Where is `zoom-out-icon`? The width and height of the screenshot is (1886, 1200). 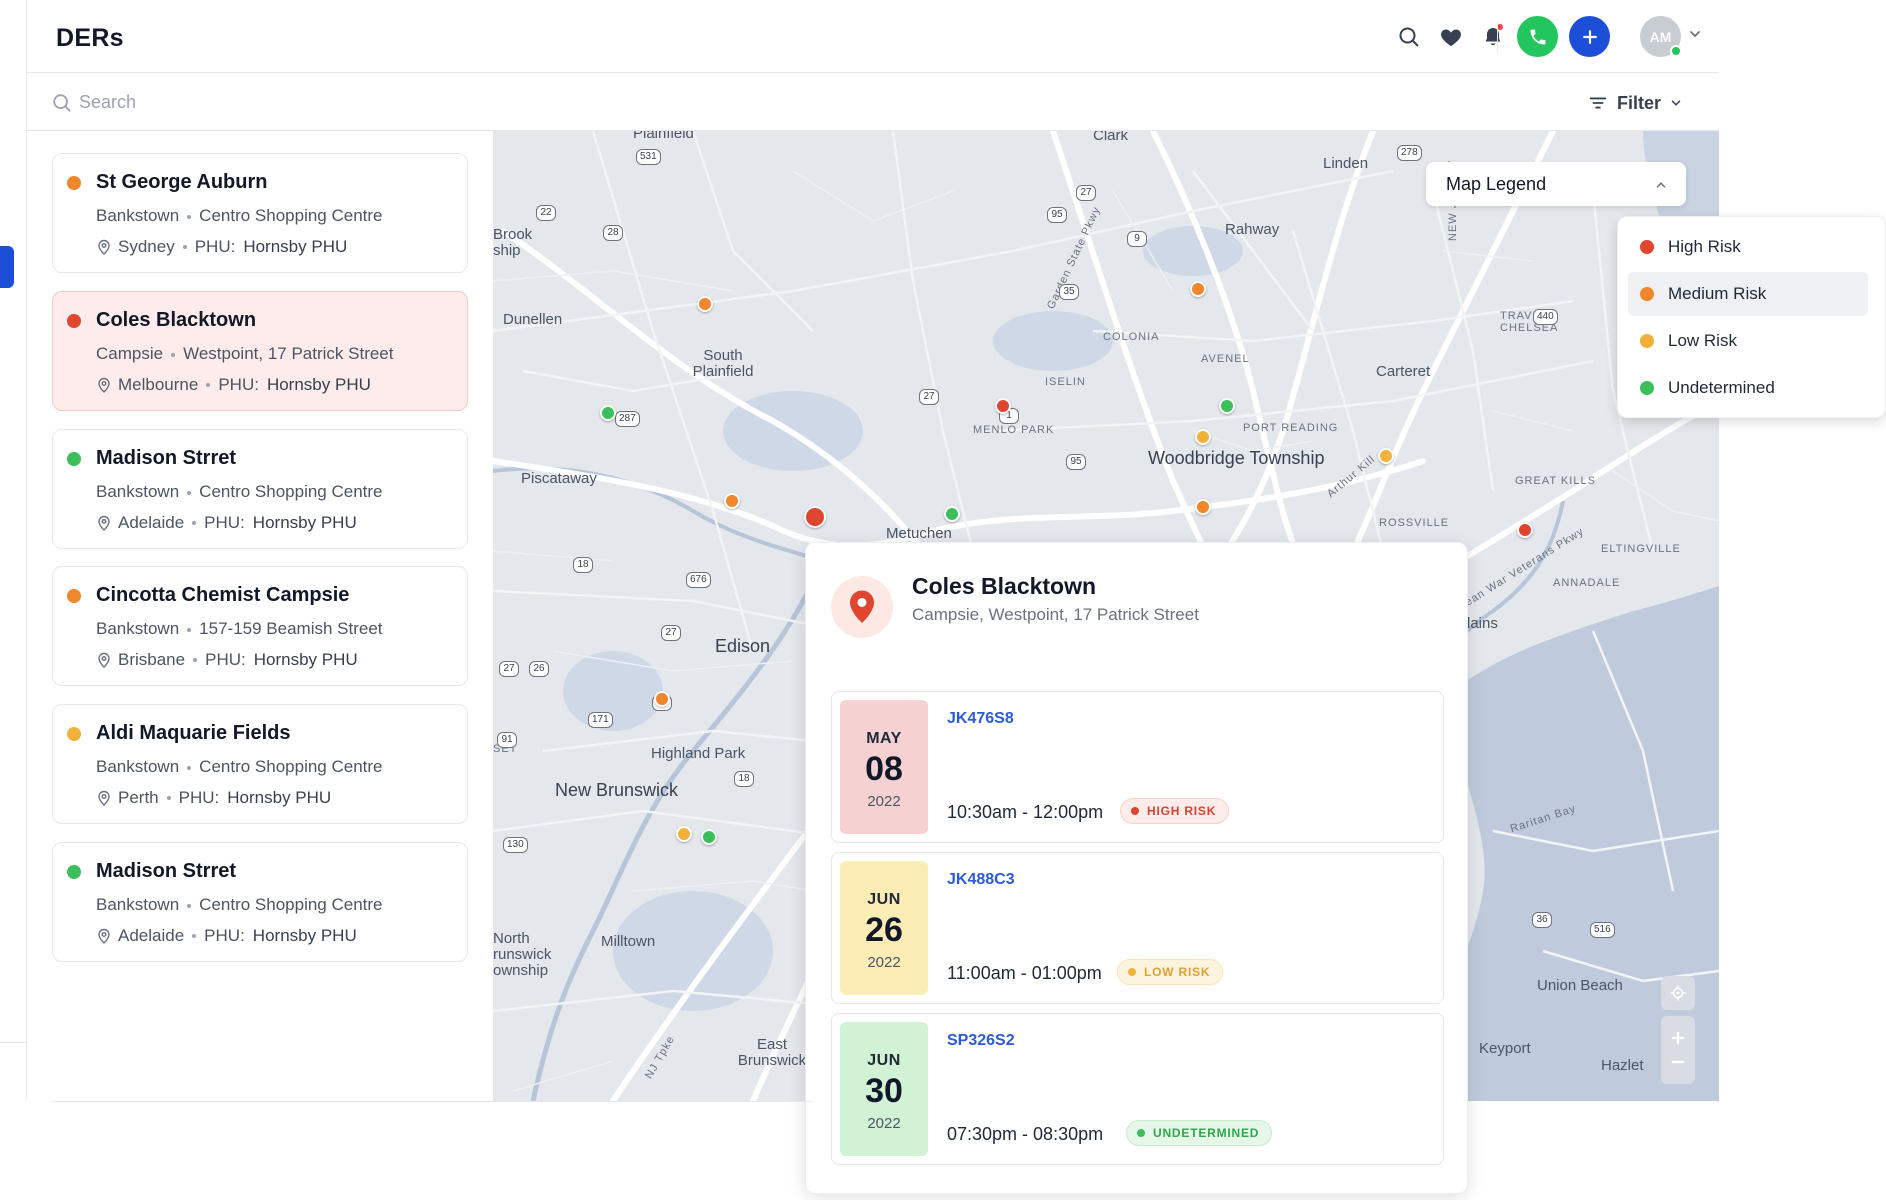
zoom-out-icon is located at coordinates (1678, 1062).